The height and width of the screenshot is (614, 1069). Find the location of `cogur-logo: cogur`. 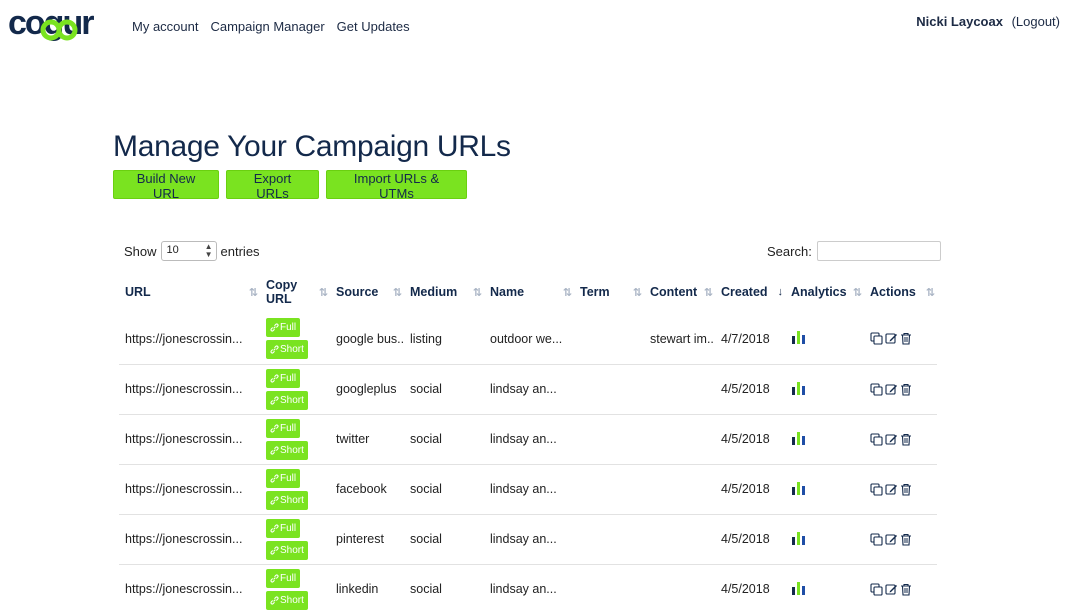

cogur-logo: cogur is located at coordinates (58, 24).